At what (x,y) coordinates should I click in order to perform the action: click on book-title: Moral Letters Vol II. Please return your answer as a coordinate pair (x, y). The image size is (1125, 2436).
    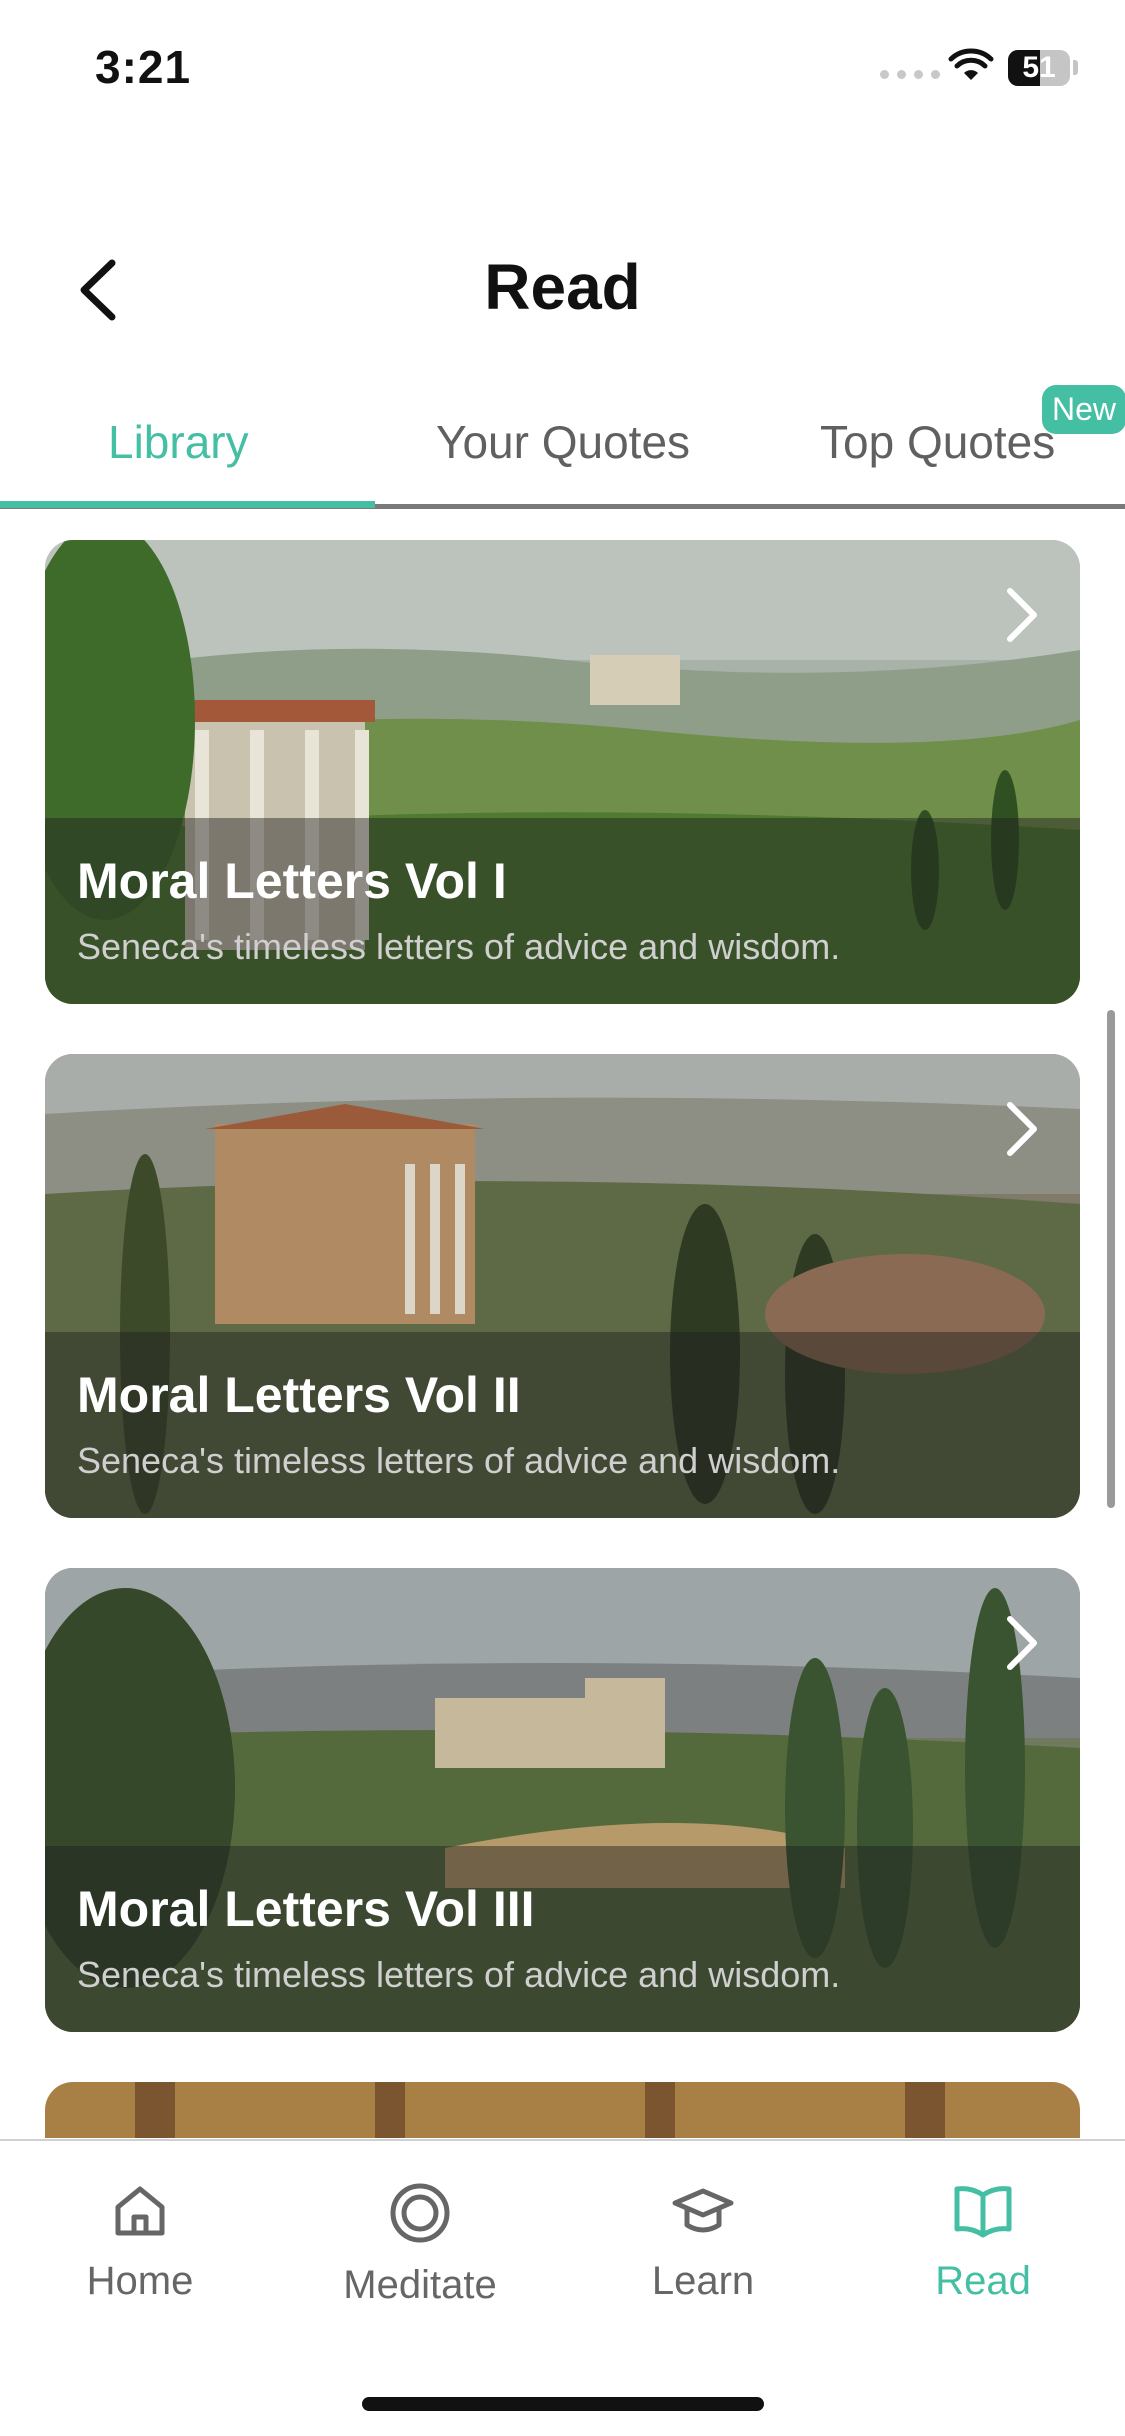
    Looking at the image, I should click on (299, 1395).